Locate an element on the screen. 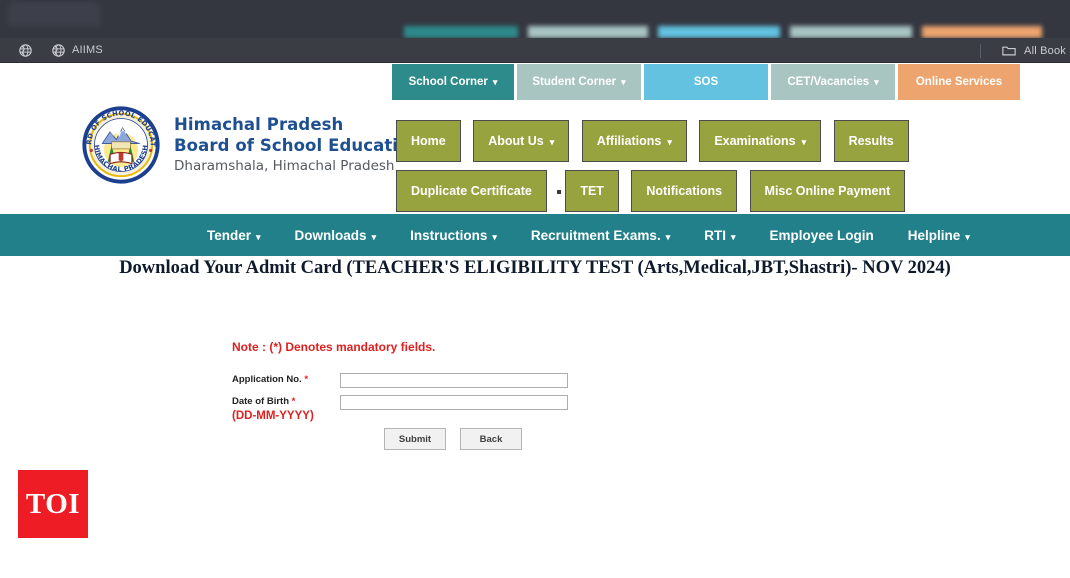  toi-watermark-text: TOI is located at coordinates (53, 503).